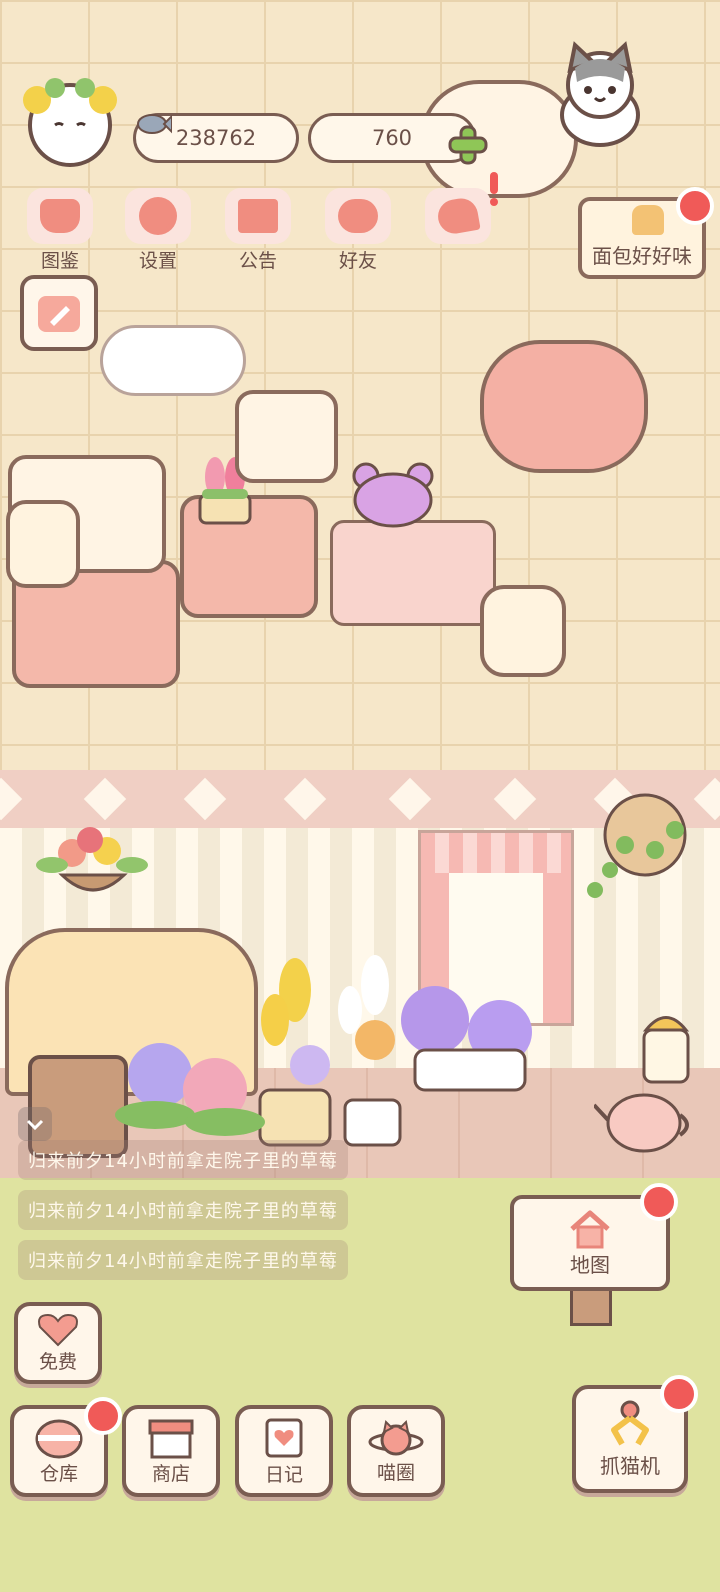 The height and width of the screenshot is (1592, 720). I want to click on claw-notification-dot, so click(679, 1394).